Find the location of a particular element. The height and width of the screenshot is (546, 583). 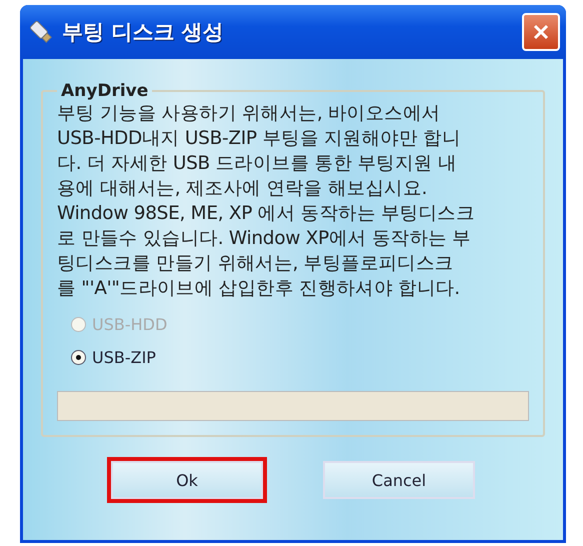

usb-drive-icon is located at coordinates (41, 32).